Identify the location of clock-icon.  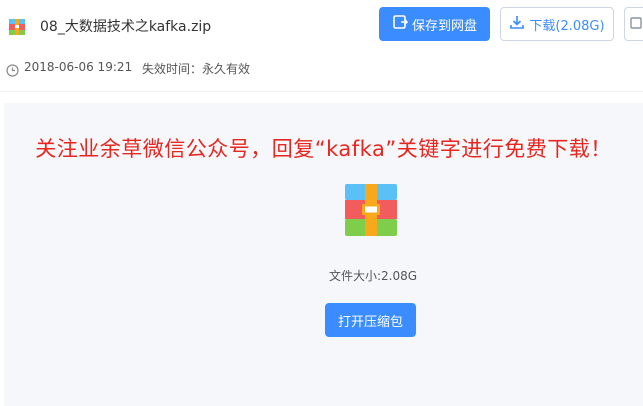
(12, 69).